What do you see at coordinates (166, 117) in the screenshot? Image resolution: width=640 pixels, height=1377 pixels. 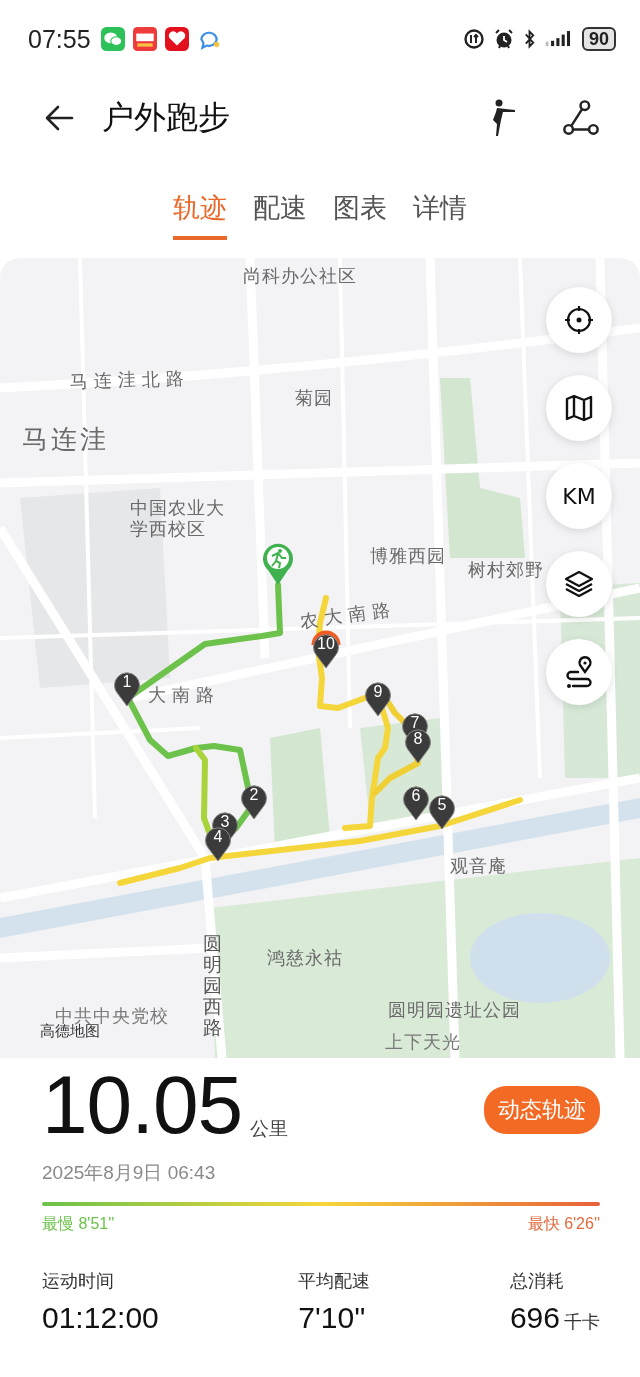 I see `page-title: 户外跑步` at bounding box center [166, 117].